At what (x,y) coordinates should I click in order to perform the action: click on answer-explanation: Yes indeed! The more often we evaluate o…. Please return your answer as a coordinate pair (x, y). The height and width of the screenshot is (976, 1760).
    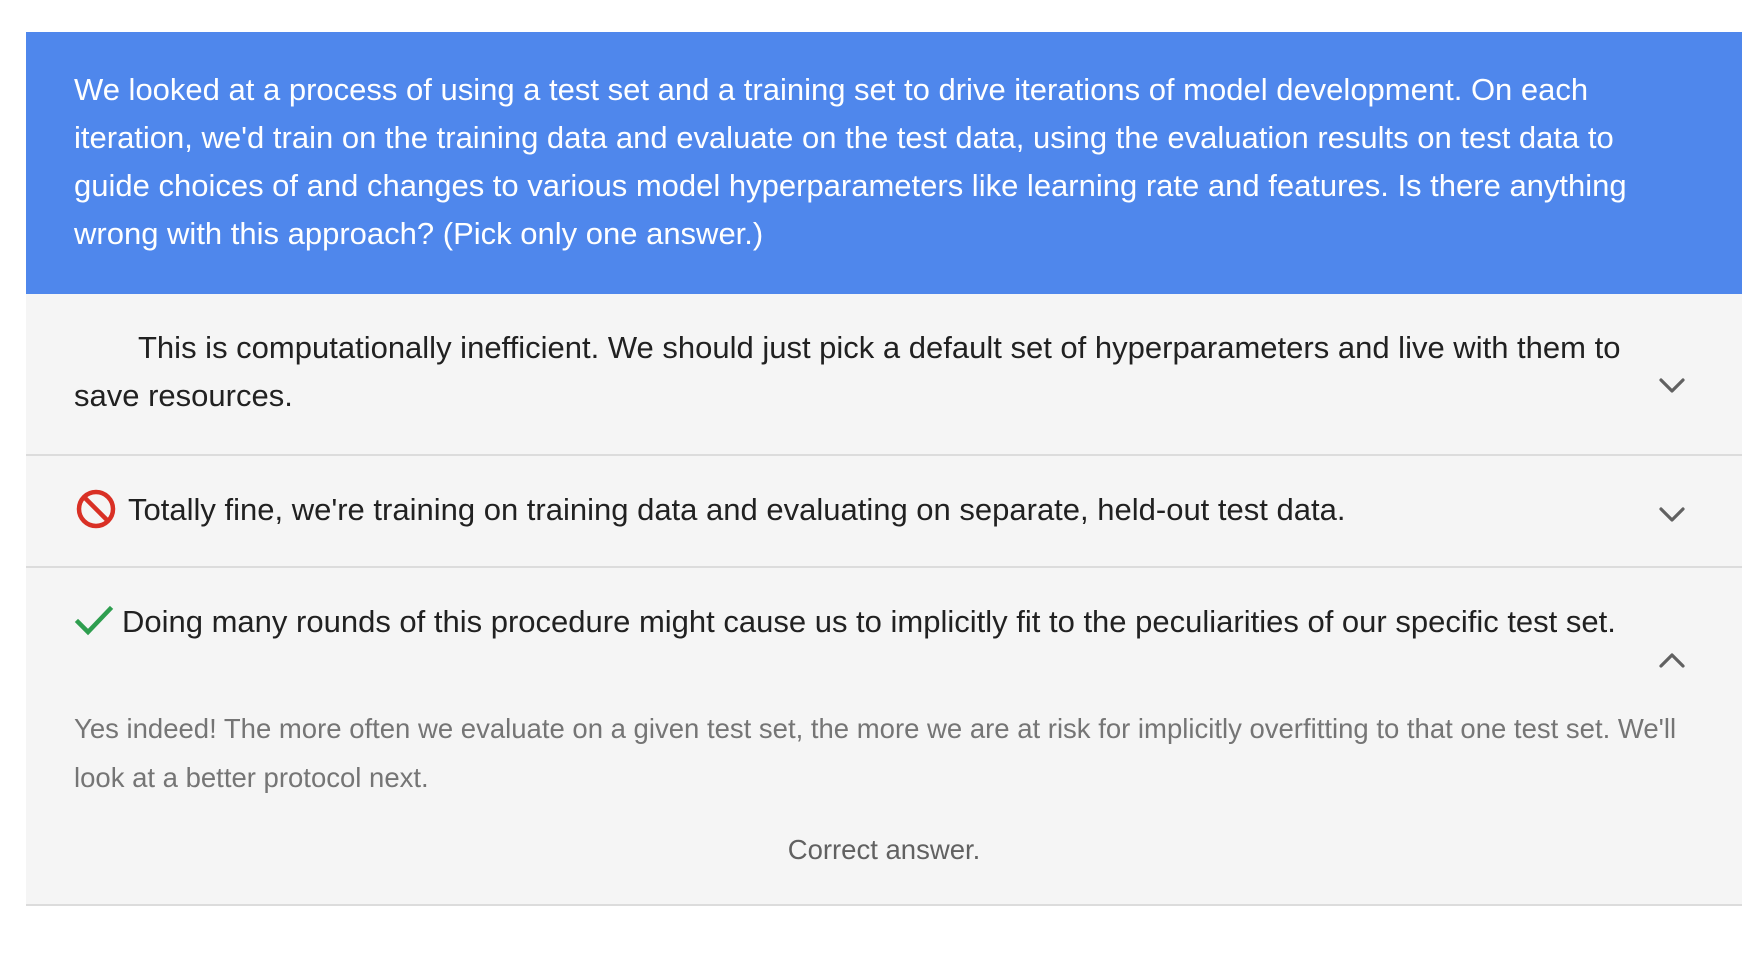
    Looking at the image, I should click on (875, 753).